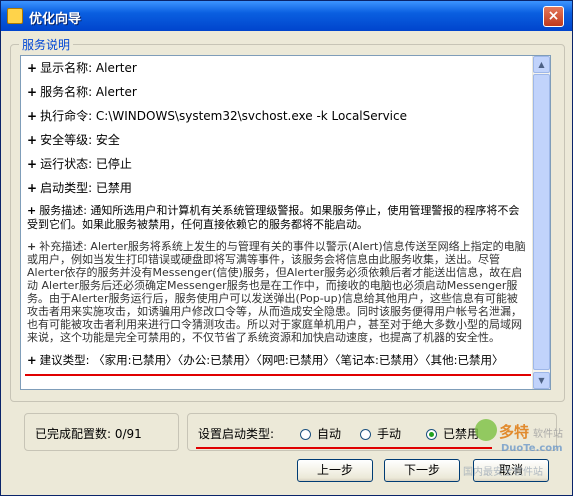 The height and width of the screenshot is (496, 573). Describe the element at coordinates (46, 44) in the screenshot. I see `service-description-group-label: 服务说明` at that location.